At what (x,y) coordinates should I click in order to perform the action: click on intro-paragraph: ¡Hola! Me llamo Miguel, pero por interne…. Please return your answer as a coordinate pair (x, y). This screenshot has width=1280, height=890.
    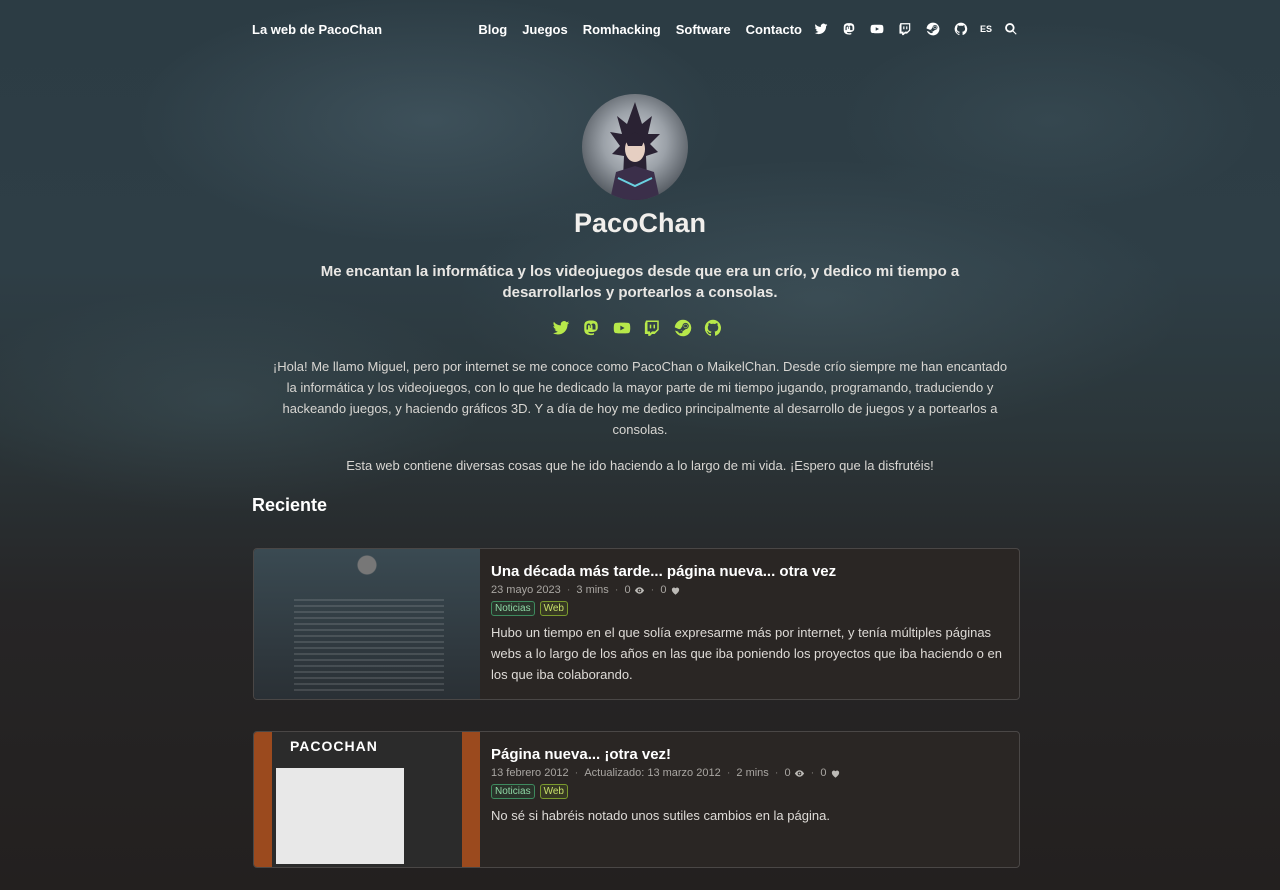
    Looking at the image, I should click on (640, 398).